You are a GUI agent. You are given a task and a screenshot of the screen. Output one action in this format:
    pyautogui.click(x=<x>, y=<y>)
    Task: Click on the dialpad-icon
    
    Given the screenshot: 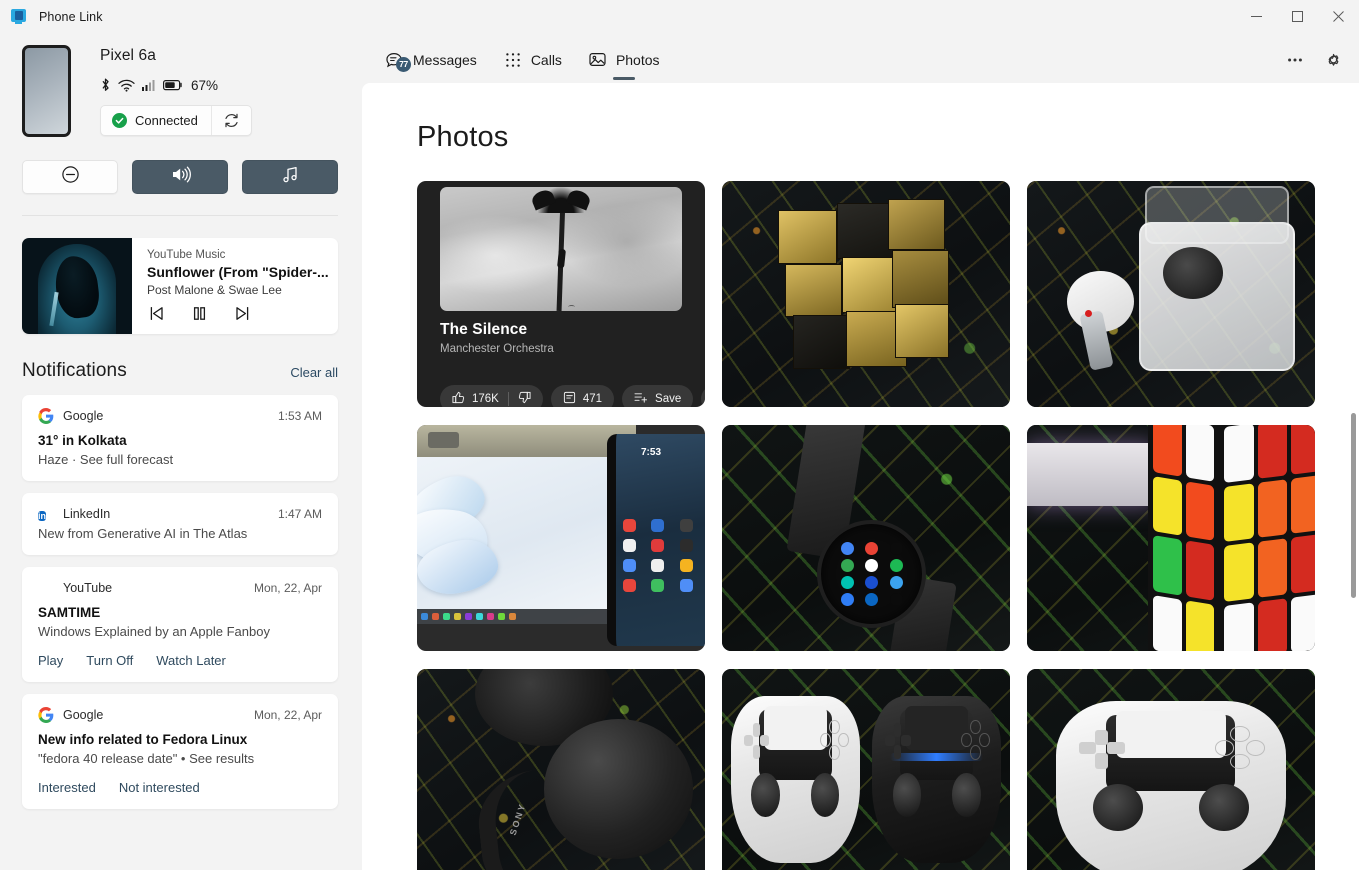 What is the action you would take?
    pyautogui.click(x=513, y=60)
    